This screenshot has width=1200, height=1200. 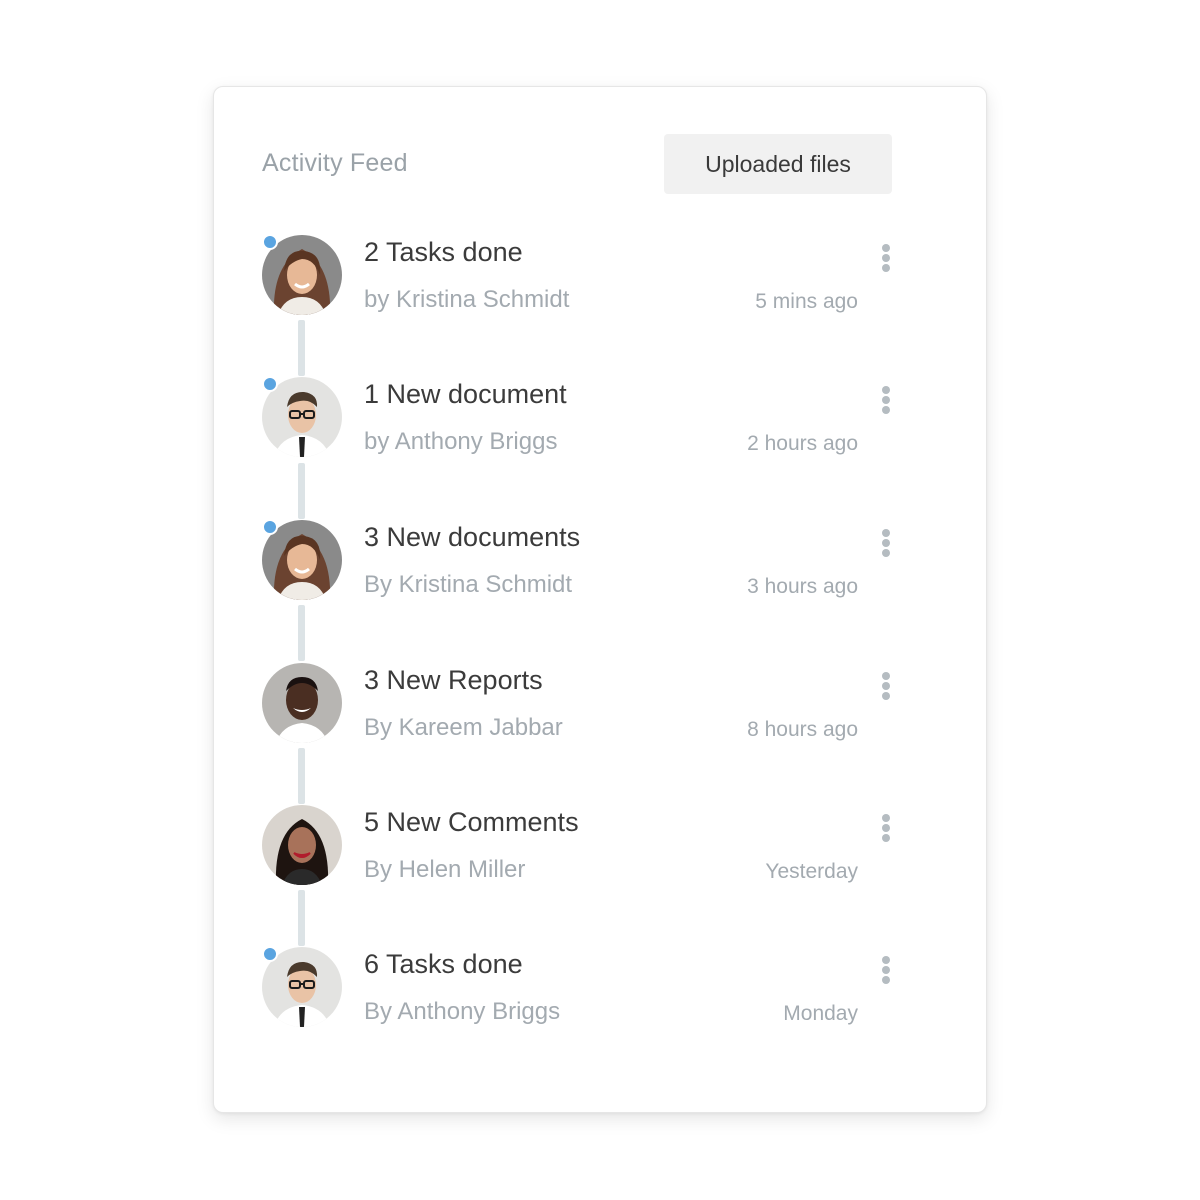 I want to click on activity-time: 2 hours ago, so click(x=802, y=443).